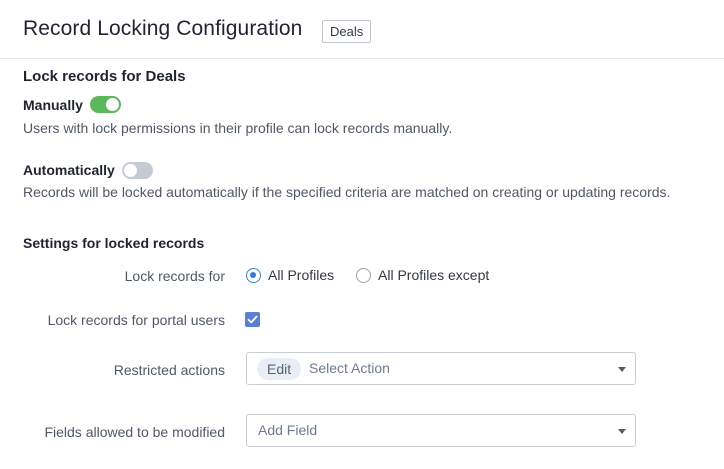  Describe the element at coordinates (137, 170) in the screenshot. I see `automatic-toggle` at that location.